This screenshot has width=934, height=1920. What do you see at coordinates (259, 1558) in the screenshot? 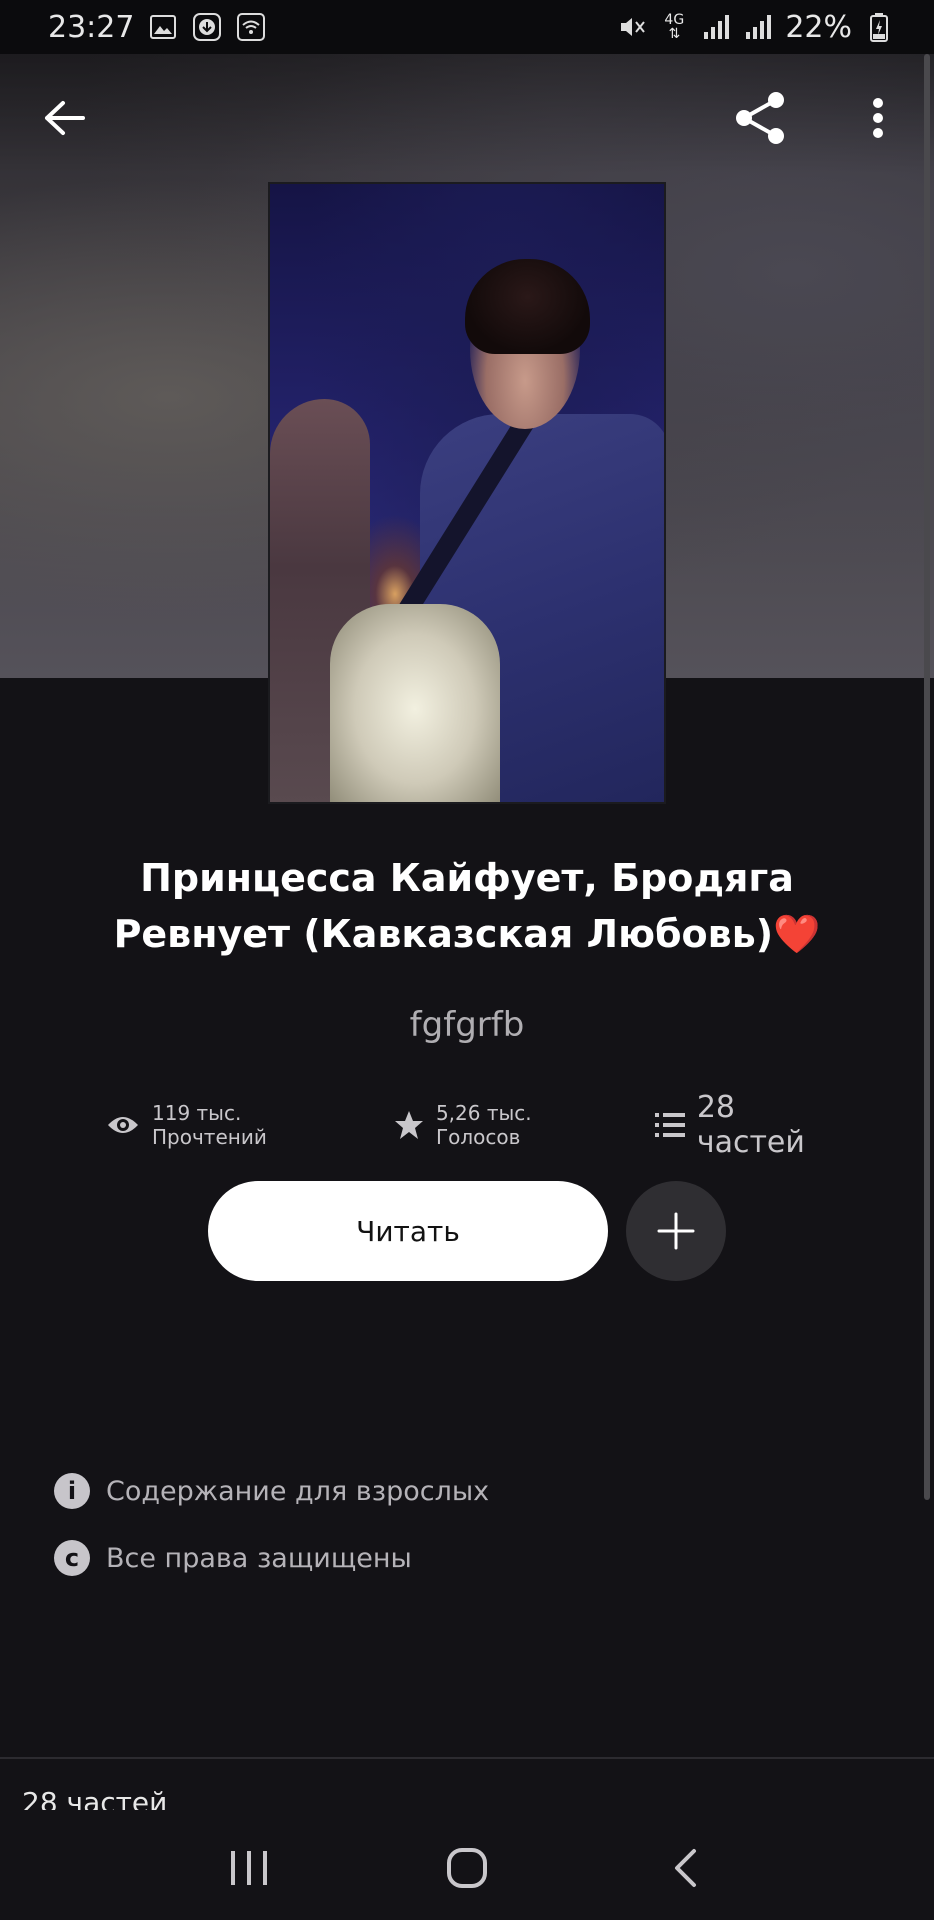
I see `copyright-label: Все права защищены` at bounding box center [259, 1558].